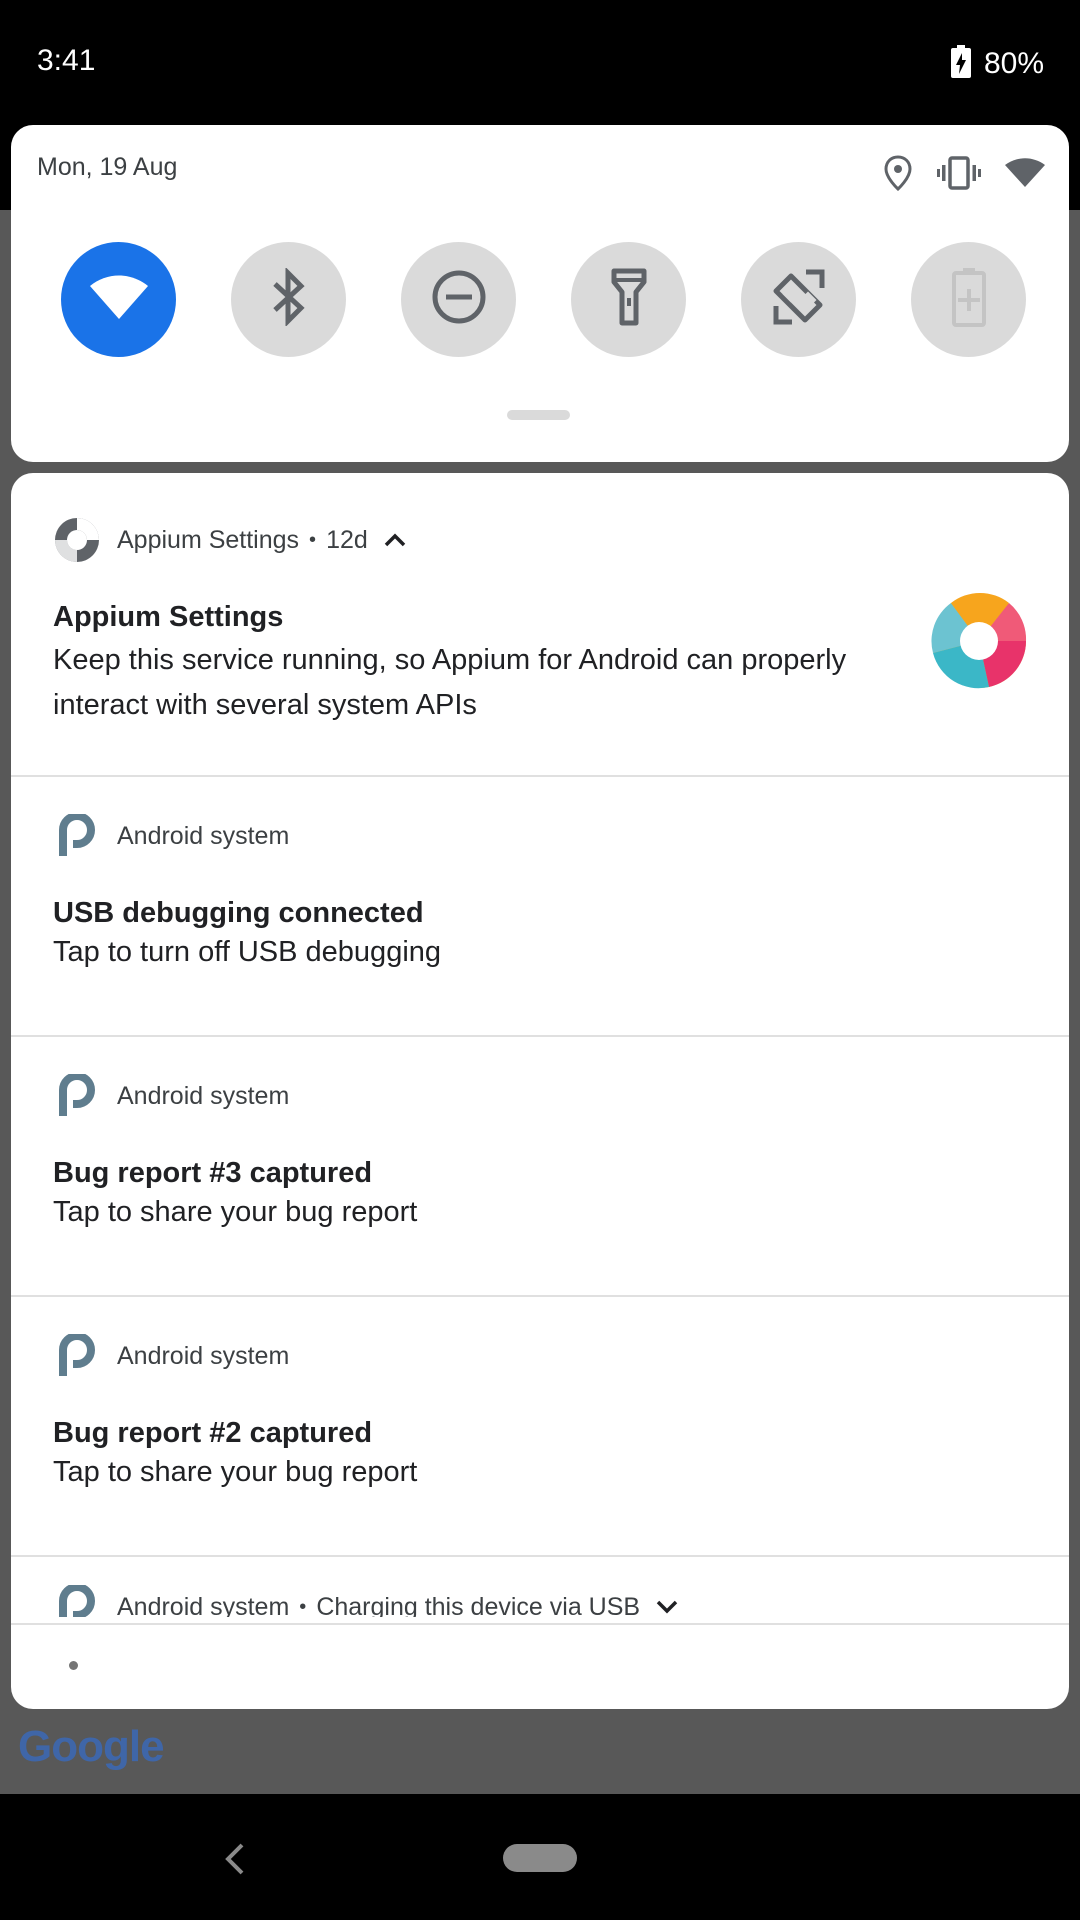  Describe the element at coordinates (208, 539) in the screenshot. I see `notification-app-name: Appium Settings` at that location.